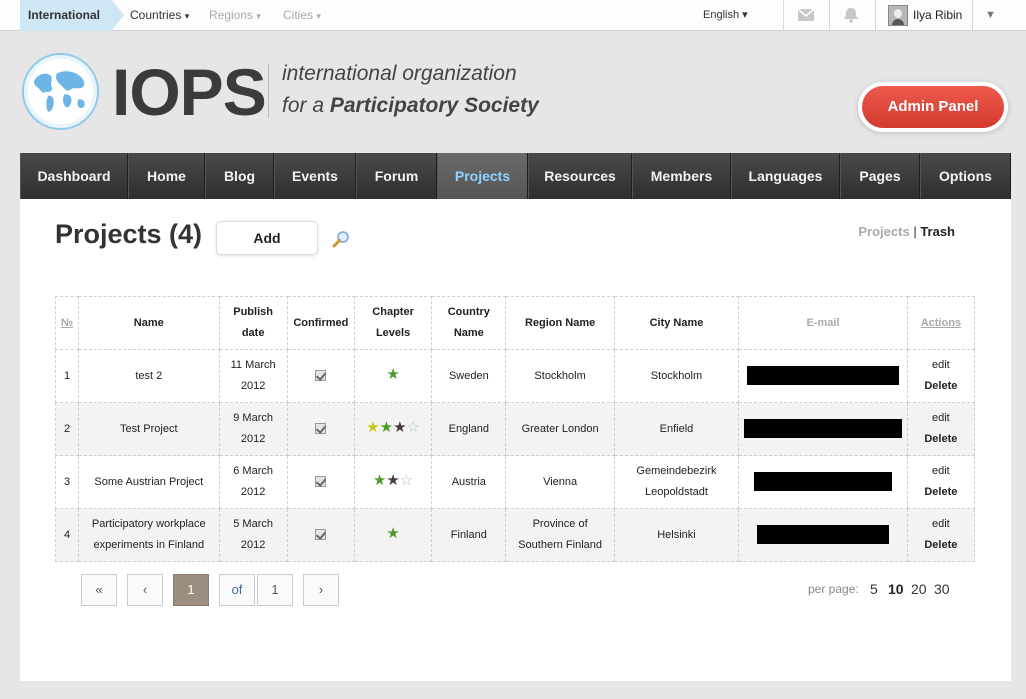  What do you see at coordinates (149, 545) in the screenshot?
I see `project-name-text: experiments in Finland` at bounding box center [149, 545].